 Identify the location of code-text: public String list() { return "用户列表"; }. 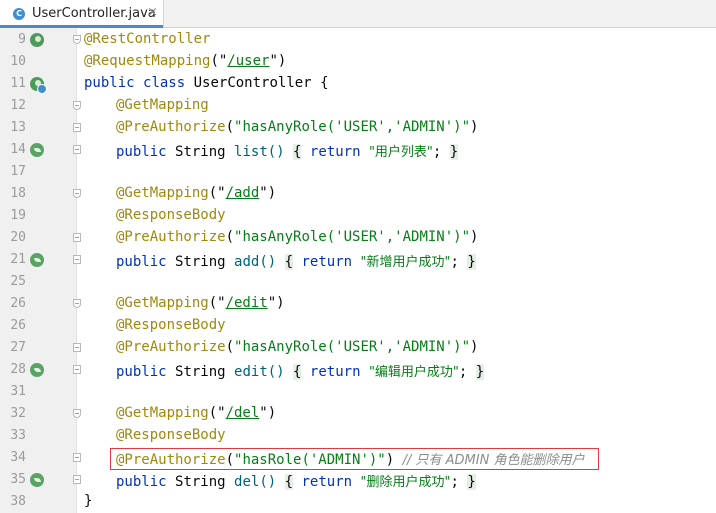
(287, 152).